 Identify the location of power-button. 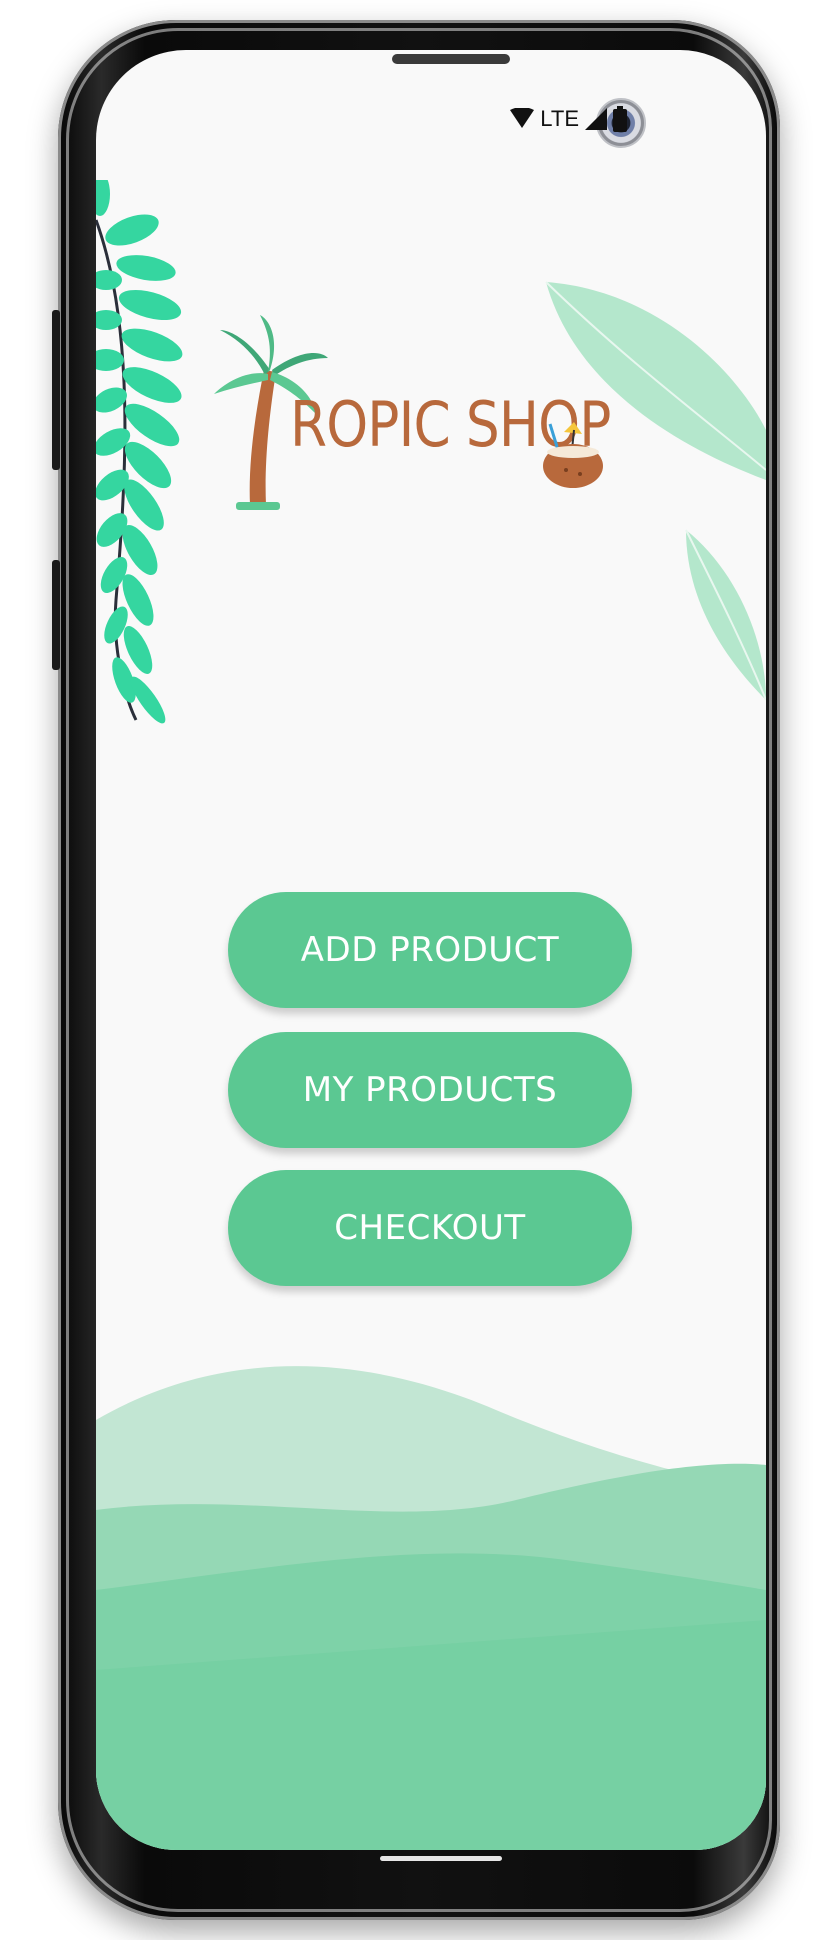
(56, 615).